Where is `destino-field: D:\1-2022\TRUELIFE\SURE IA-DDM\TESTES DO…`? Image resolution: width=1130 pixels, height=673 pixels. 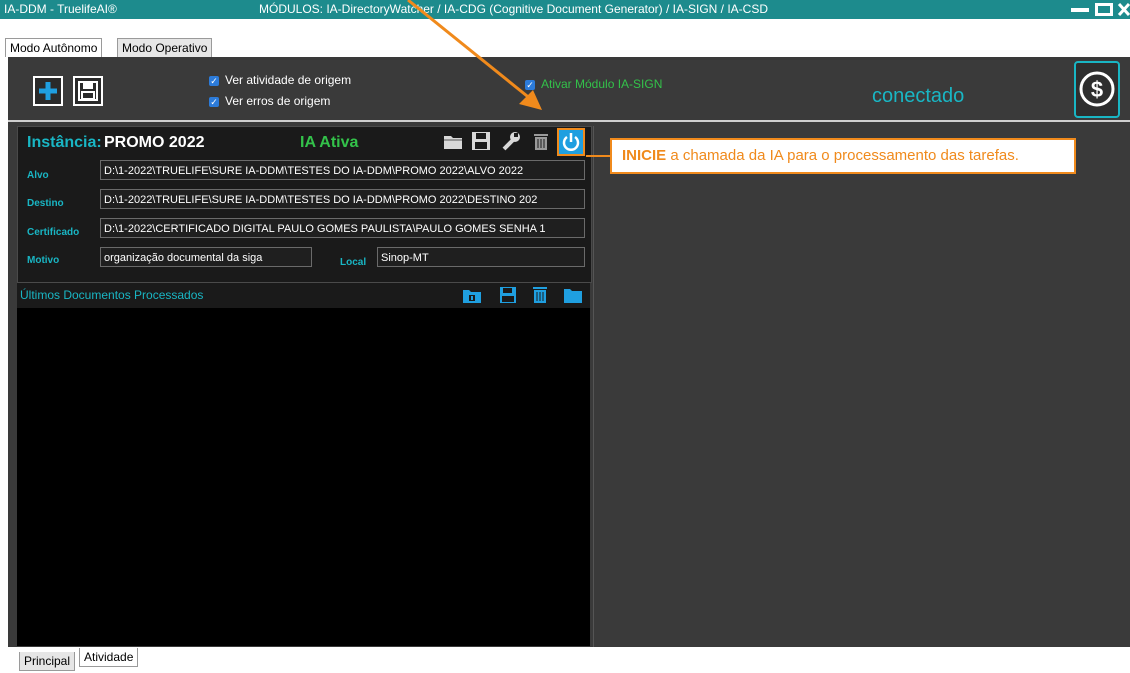 destino-field: D:\1-2022\TRUELIFE\SURE IA-DDM\TESTES DO… is located at coordinates (342, 199).